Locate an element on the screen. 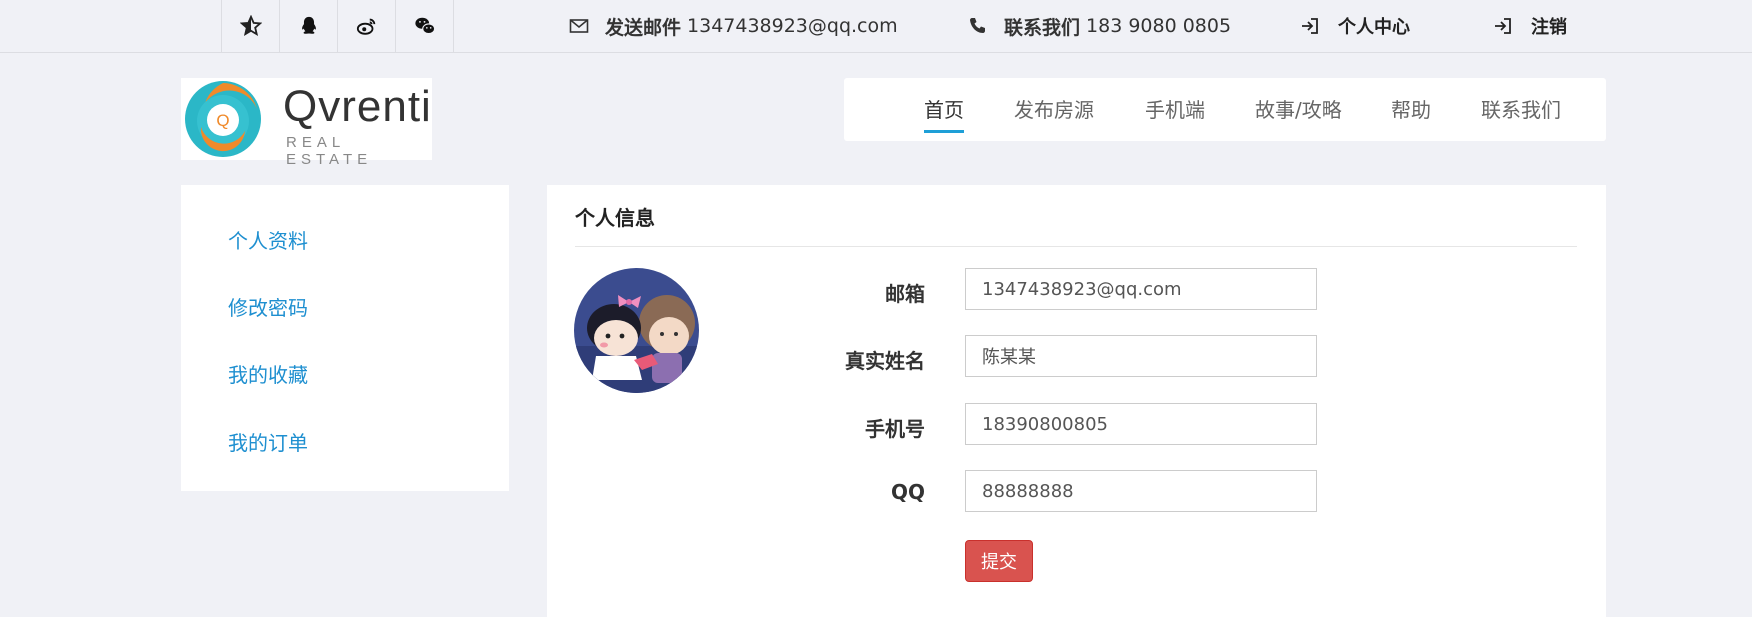  nav-item-help: 帮助 is located at coordinates (1411, 114).